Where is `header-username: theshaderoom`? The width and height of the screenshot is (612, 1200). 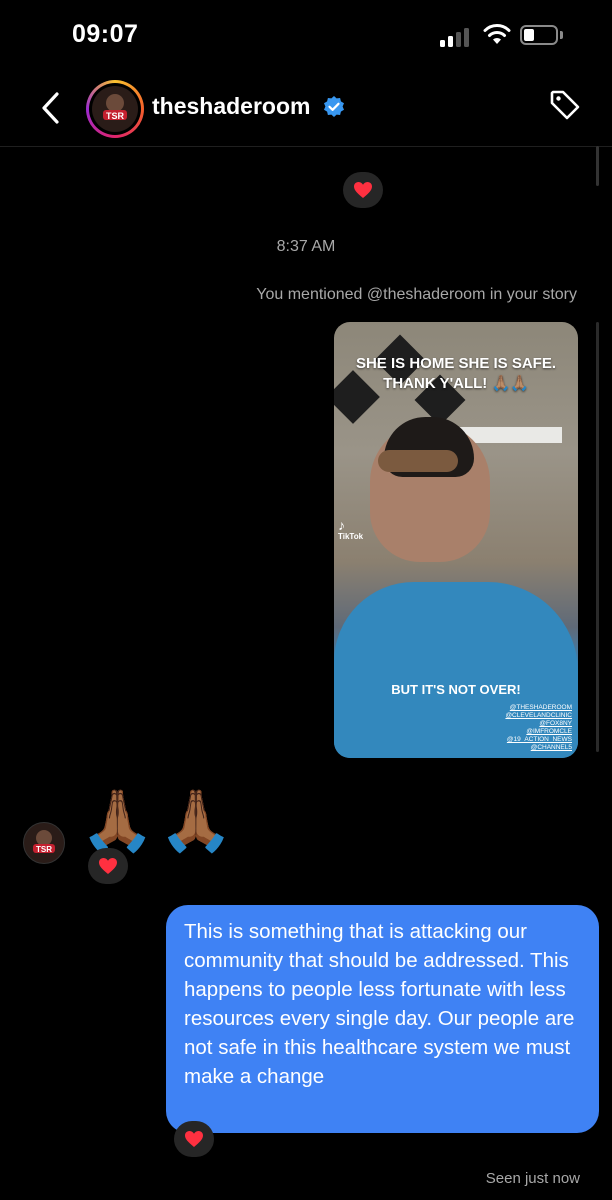 header-username: theshaderoom is located at coordinates (231, 106).